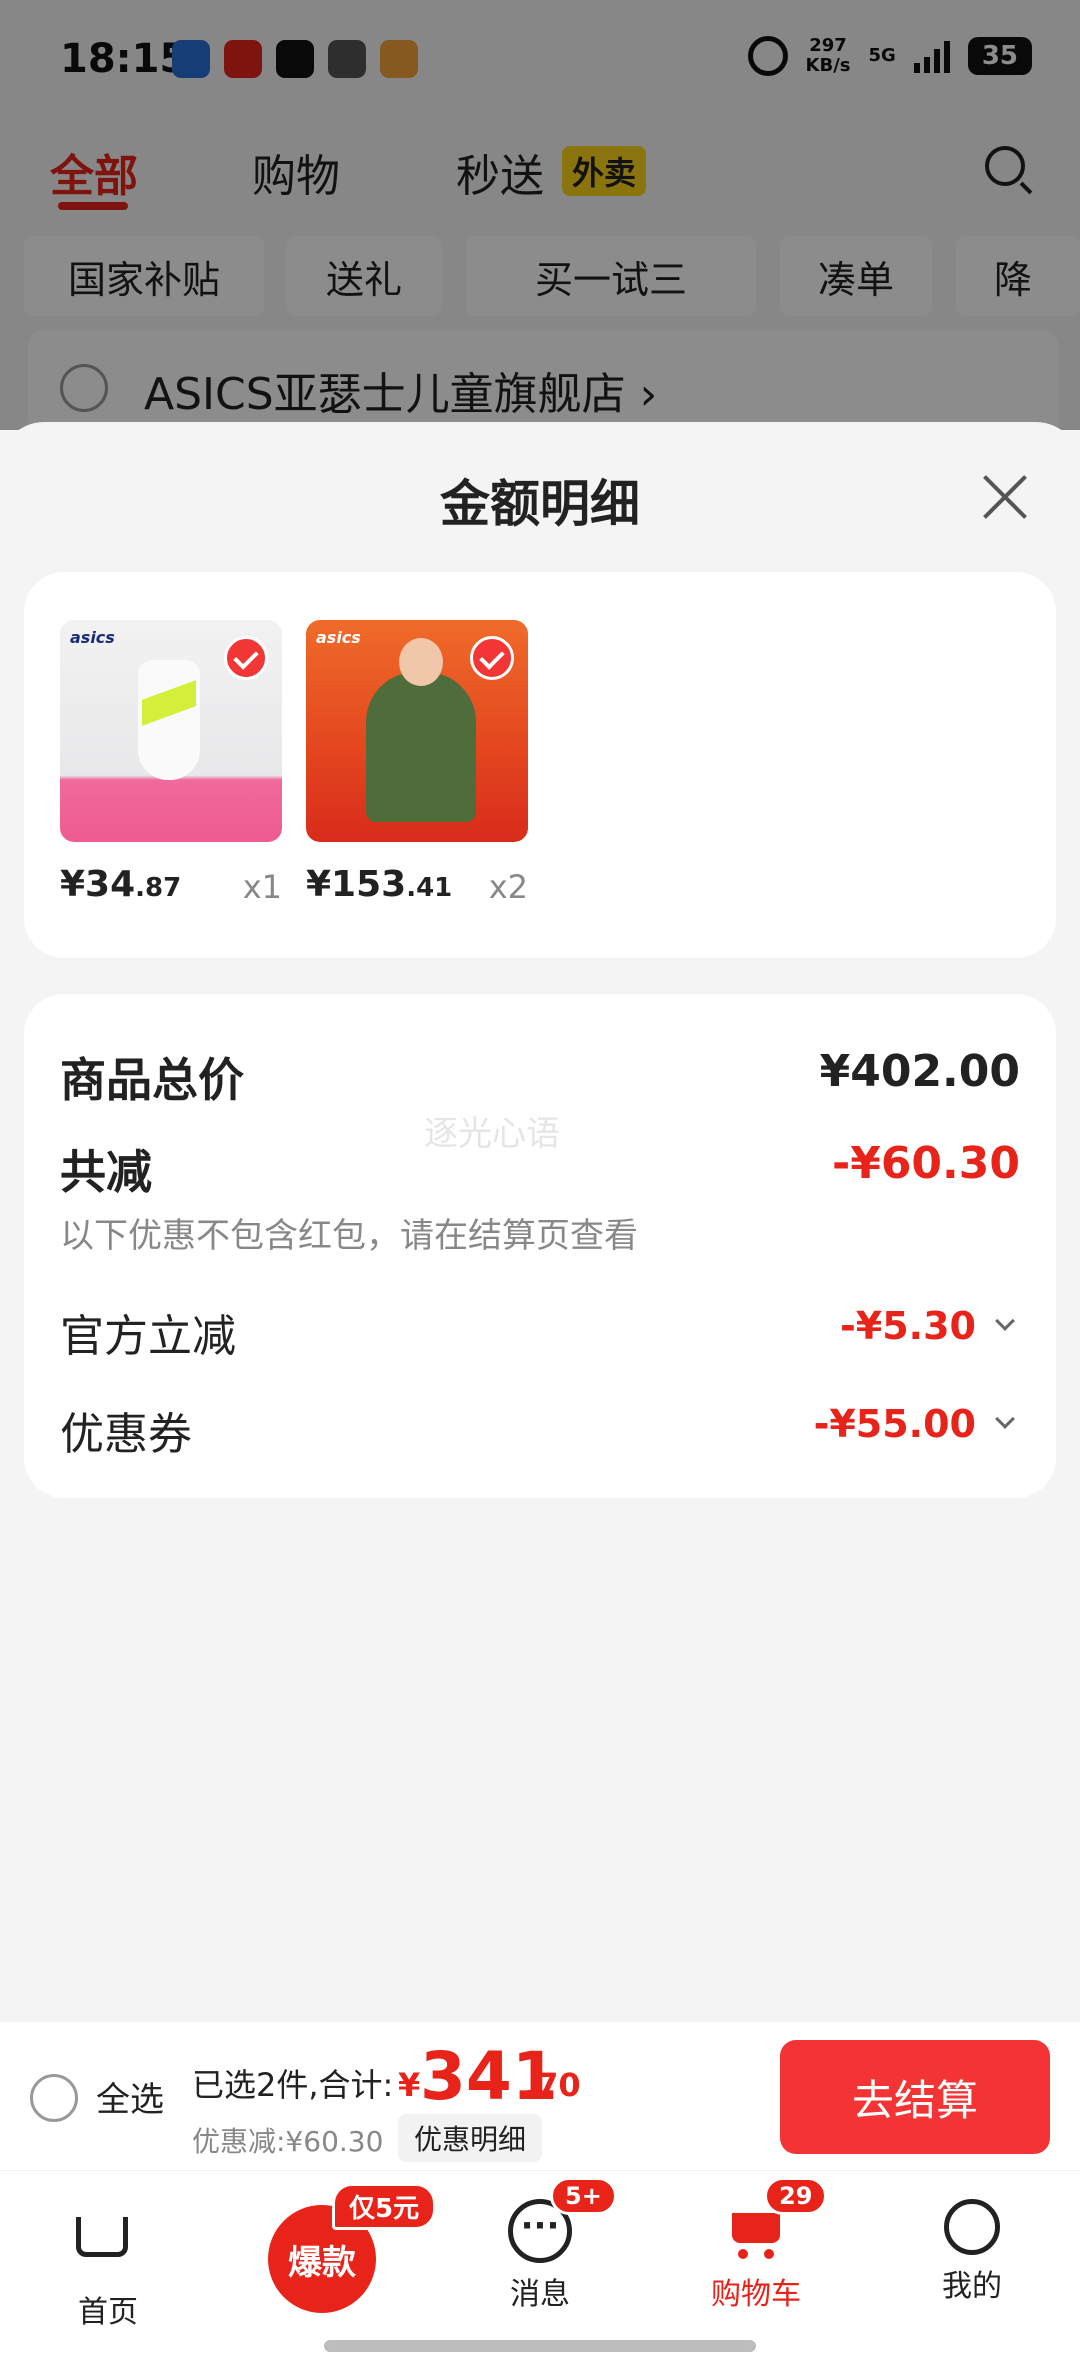  Describe the element at coordinates (106, 1172) in the screenshot. I see `reduce-label: 共减` at that location.